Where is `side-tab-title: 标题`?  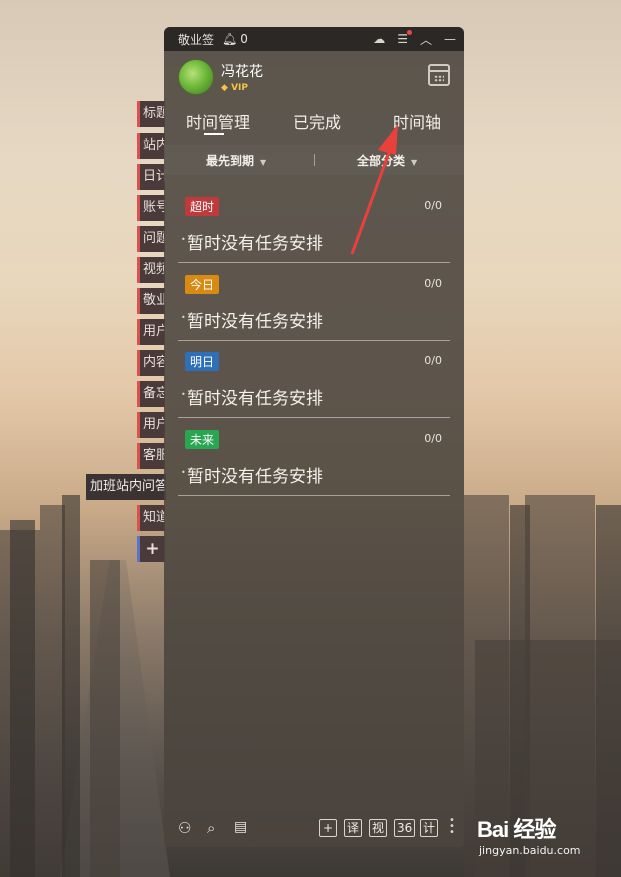
side-tab-title: 标题 is located at coordinates (151, 114).